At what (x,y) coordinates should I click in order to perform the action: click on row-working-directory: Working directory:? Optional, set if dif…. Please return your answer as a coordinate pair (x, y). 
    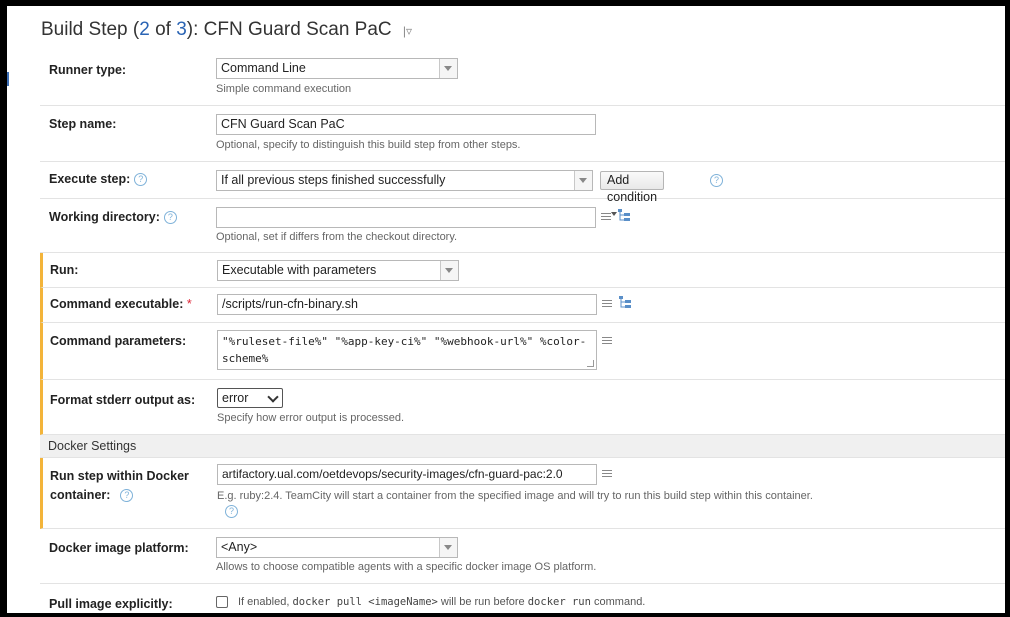
    Looking at the image, I should click on (522, 226).